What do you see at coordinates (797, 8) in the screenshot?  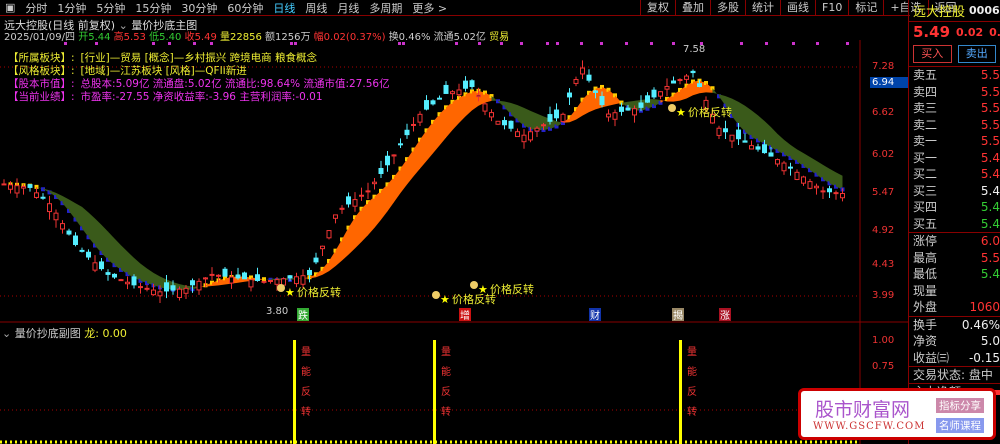 I see `toolbar-button: 画线` at bounding box center [797, 8].